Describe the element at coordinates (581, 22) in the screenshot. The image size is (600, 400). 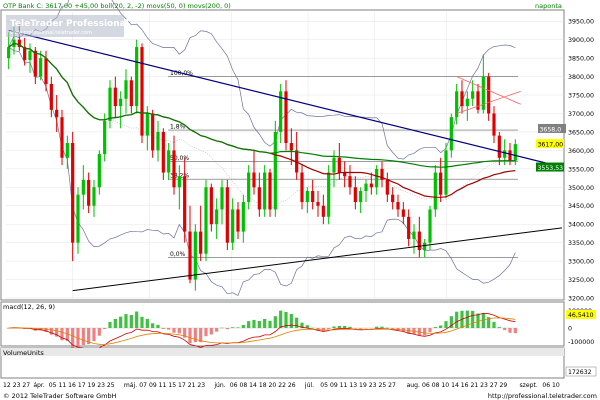
I see `price-tick-label: 3950,00` at that location.